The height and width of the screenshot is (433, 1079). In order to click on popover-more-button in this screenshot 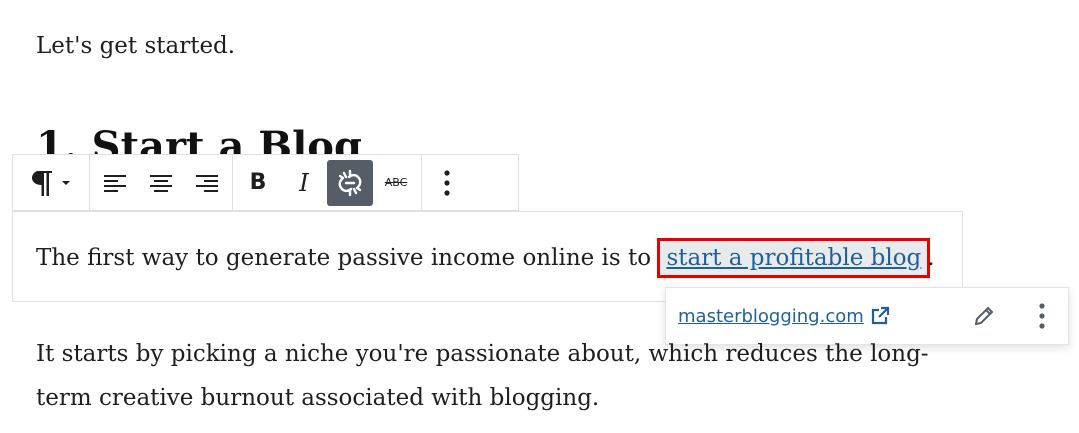, I will do `click(1042, 318)`.